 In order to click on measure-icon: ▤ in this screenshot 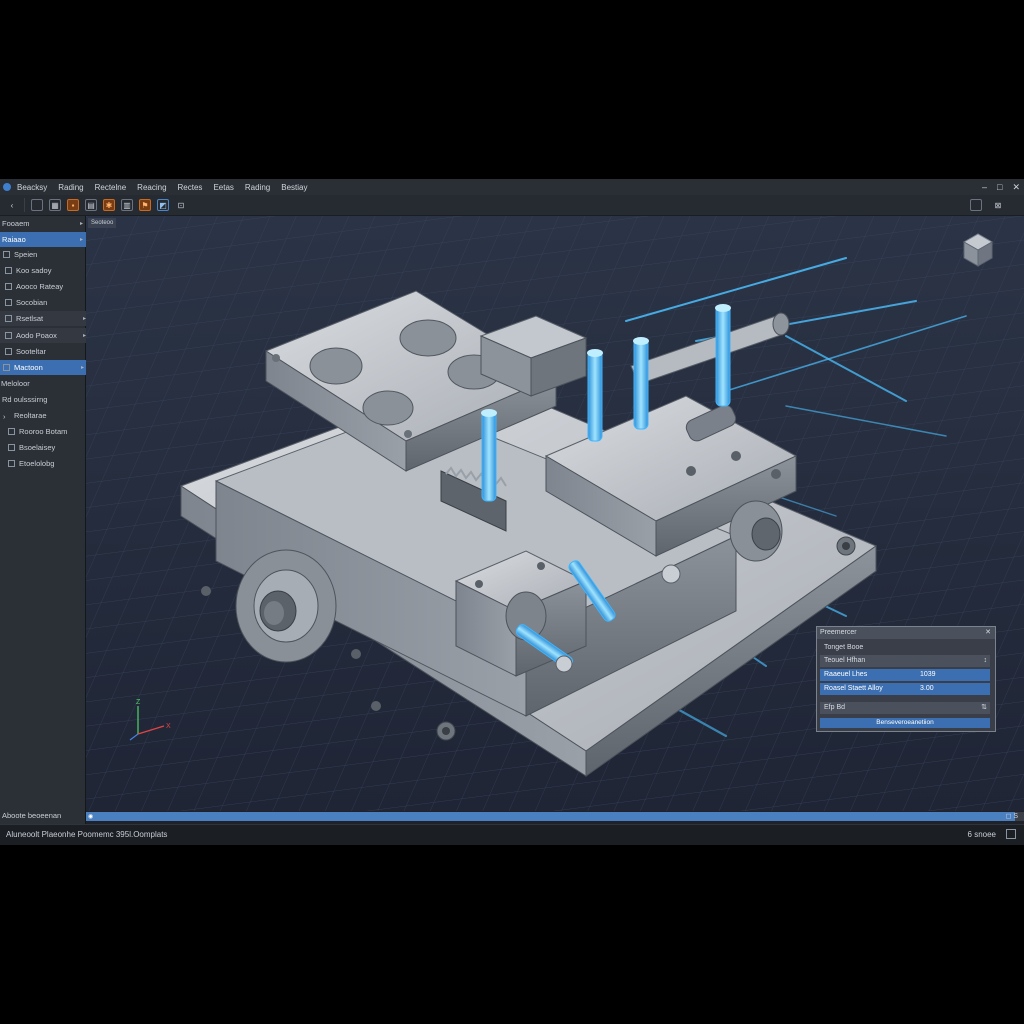, I will do `click(91, 205)`.